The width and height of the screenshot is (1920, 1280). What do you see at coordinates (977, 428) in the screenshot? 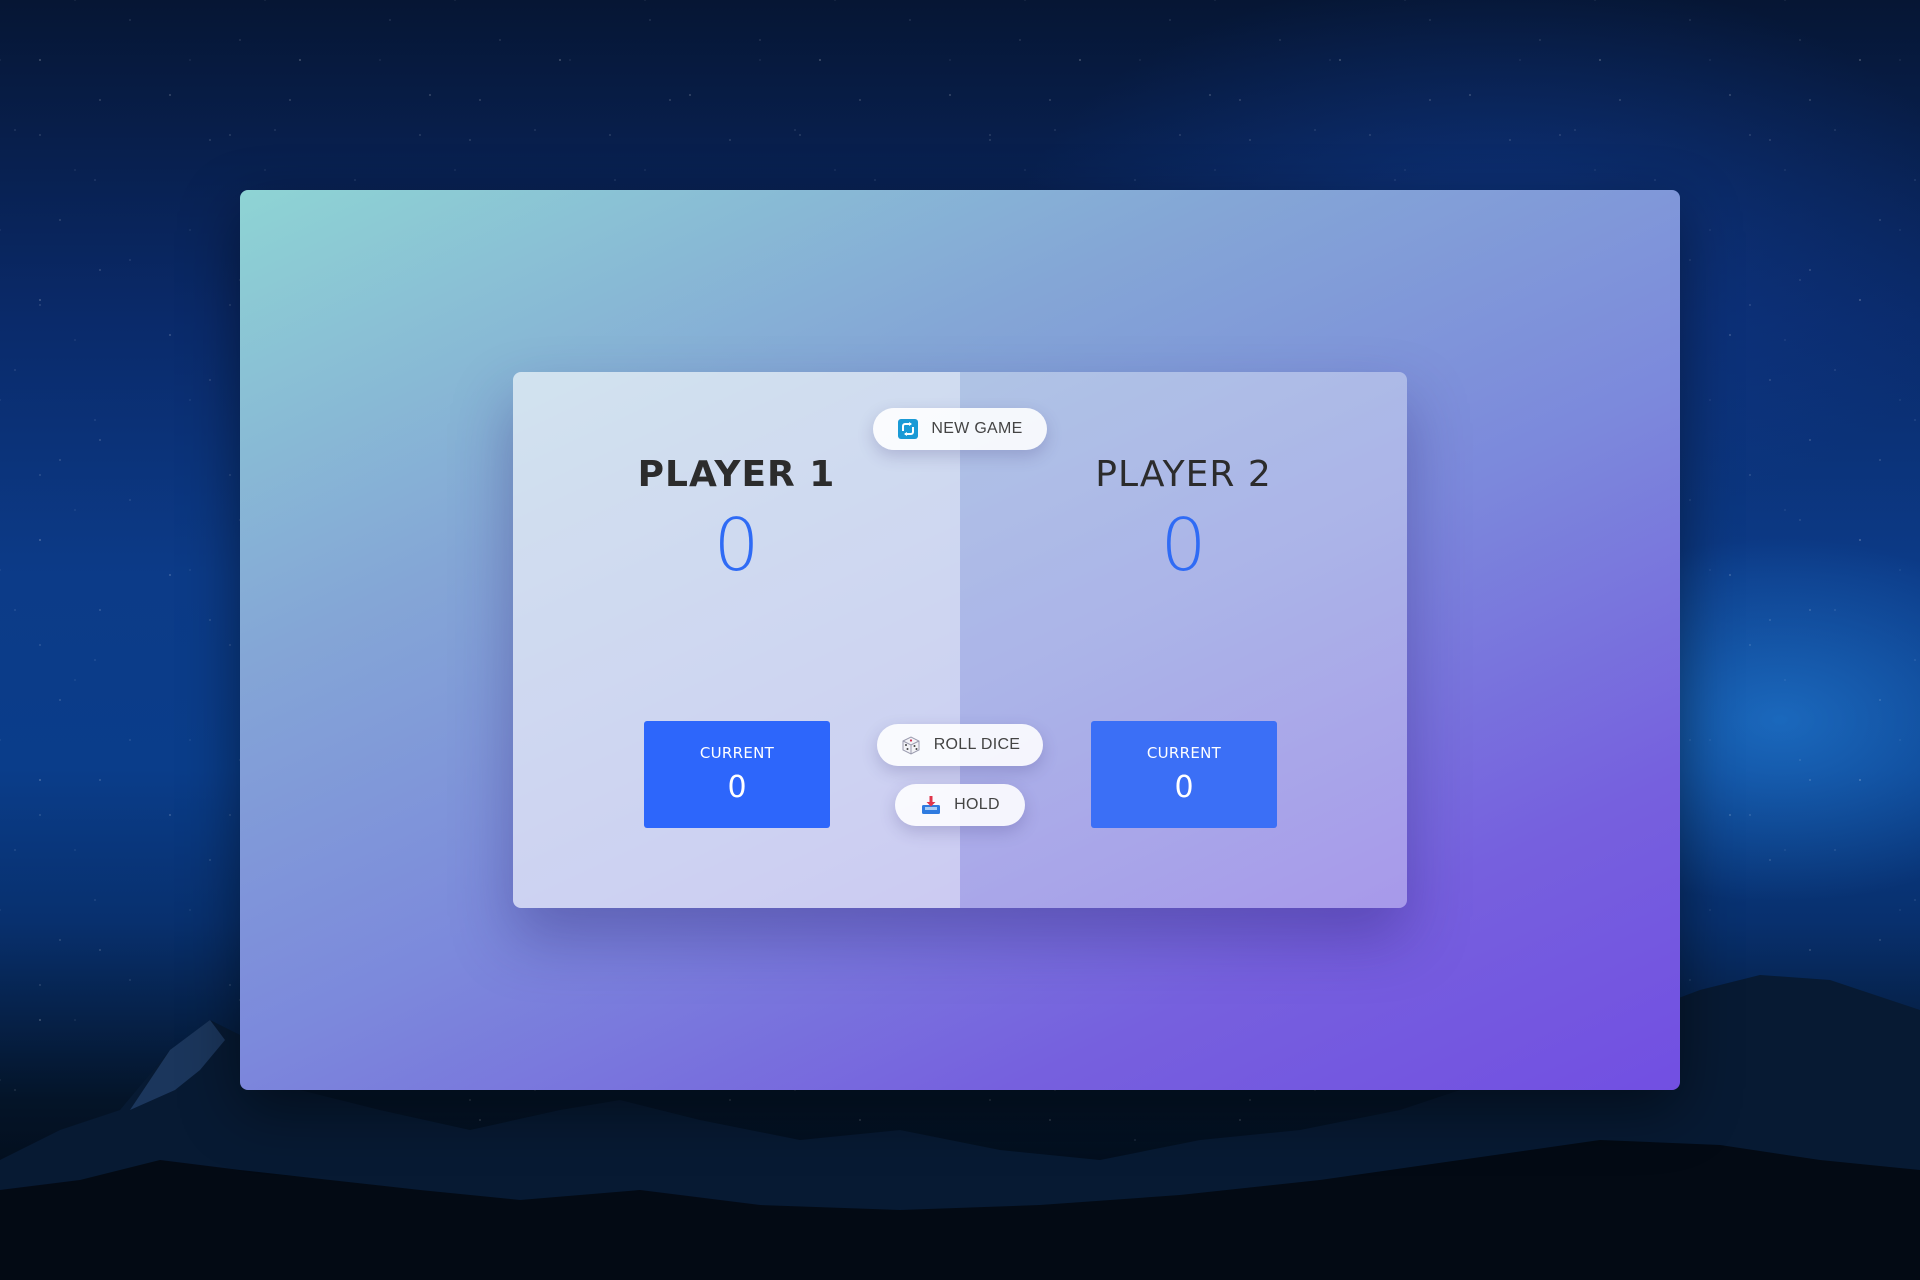
I see `new-game-label: NEW GAME` at bounding box center [977, 428].